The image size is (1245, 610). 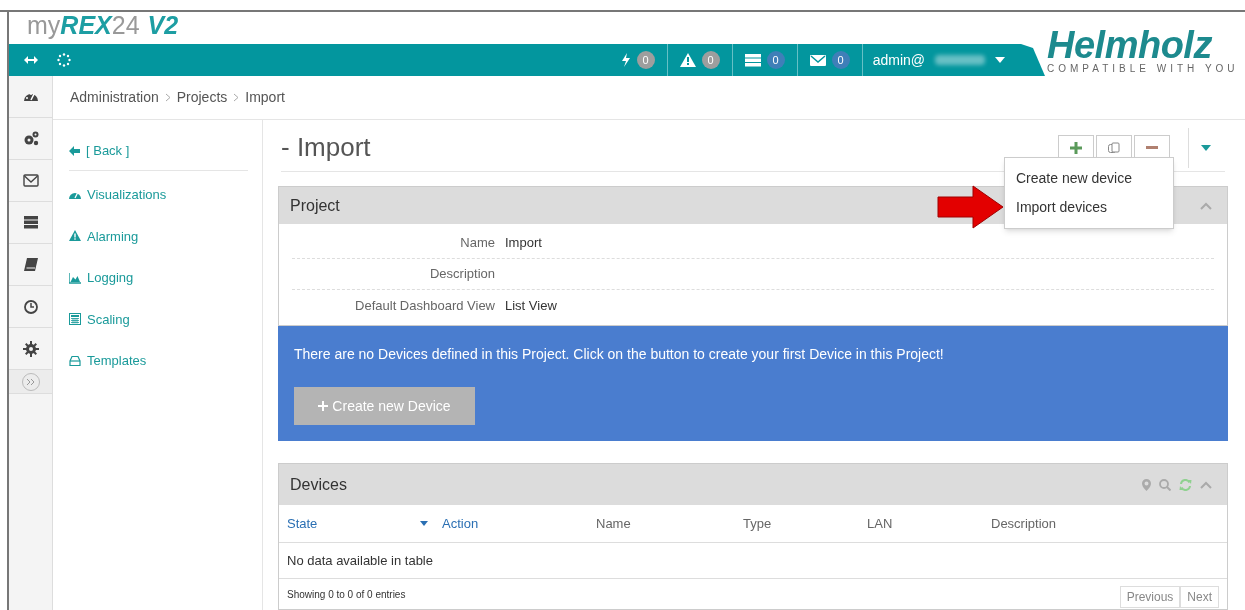 I want to click on minus-icon, so click(x=1152, y=147).